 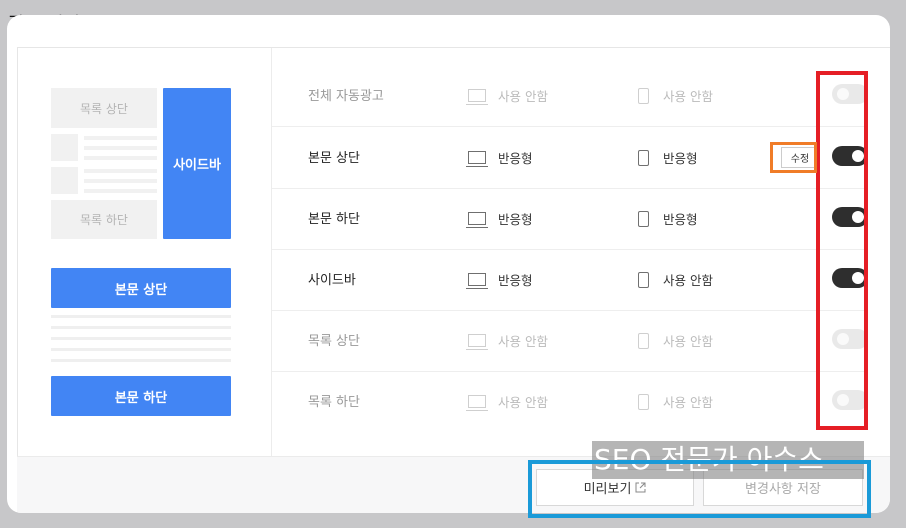 I want to click on row-label: 사이드바, so click(x=332, y=280).